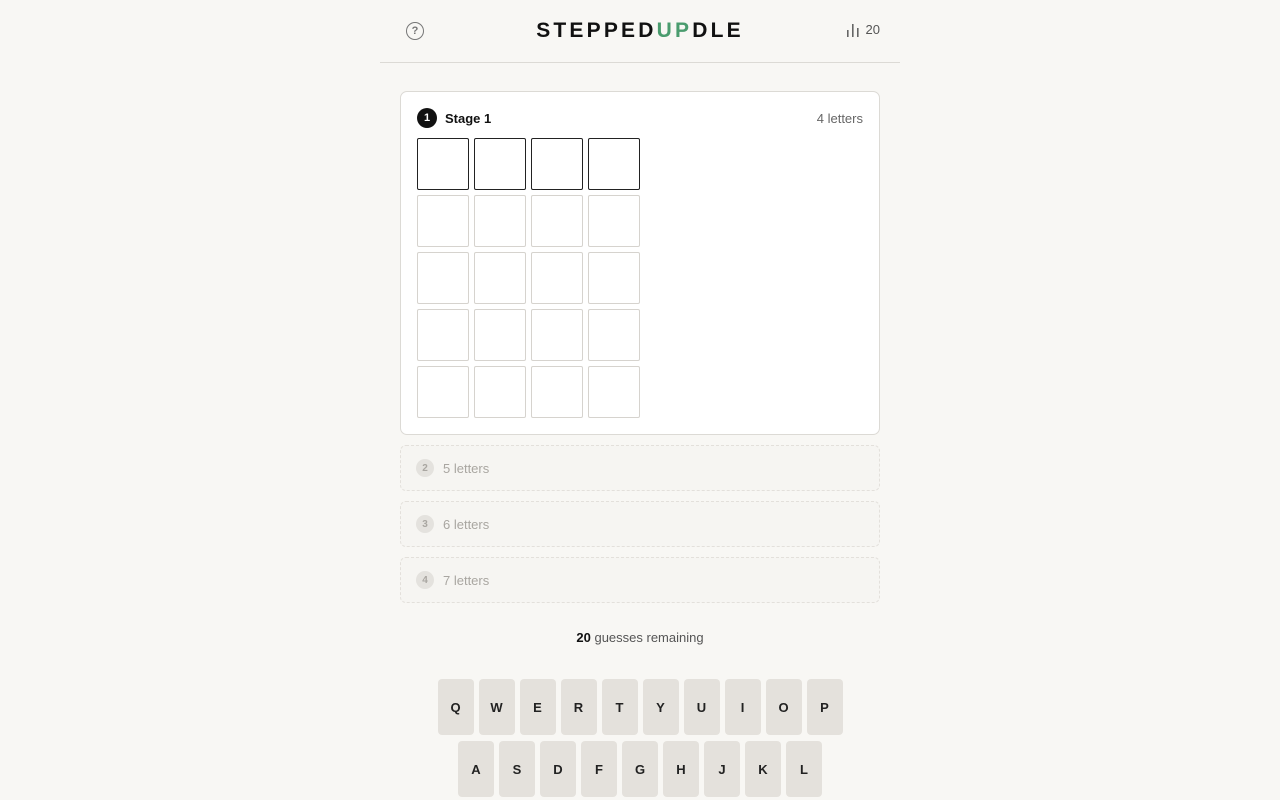  I want to click on guess-grid, so click(528, 278).